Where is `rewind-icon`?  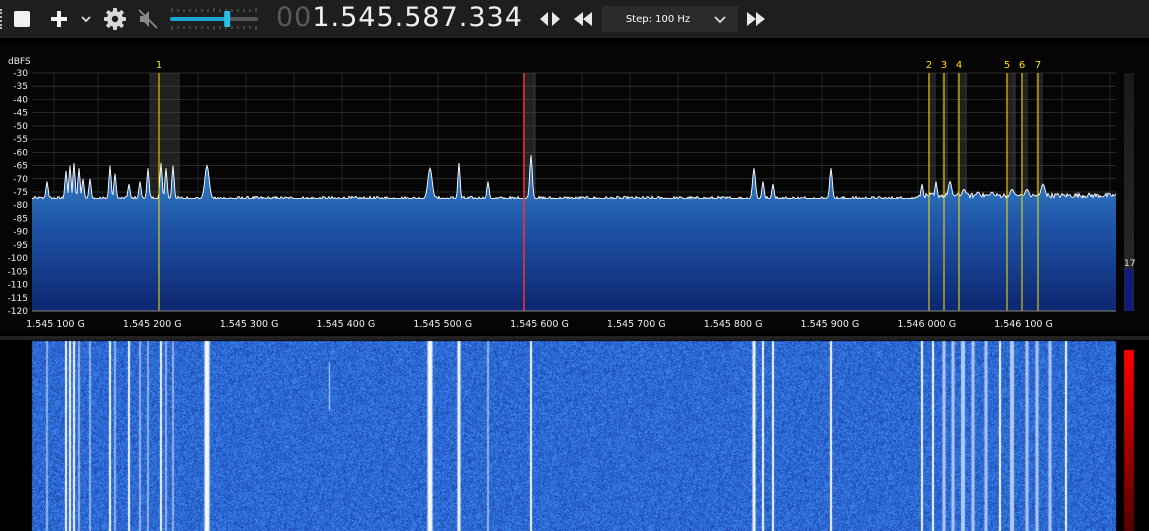 rewind-icon is located at coordinates (583, 19).